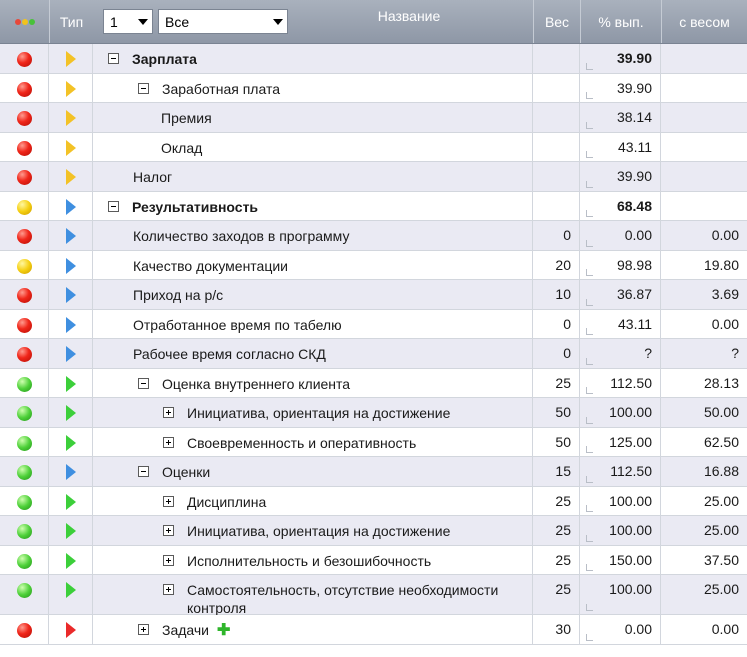 This screenshot has width=747, height=657. What do you see at coordinates (302, 442) in the screenshot?
I see `row-name-text: Своевременность и оперативность` at bounding box center [302, 442].